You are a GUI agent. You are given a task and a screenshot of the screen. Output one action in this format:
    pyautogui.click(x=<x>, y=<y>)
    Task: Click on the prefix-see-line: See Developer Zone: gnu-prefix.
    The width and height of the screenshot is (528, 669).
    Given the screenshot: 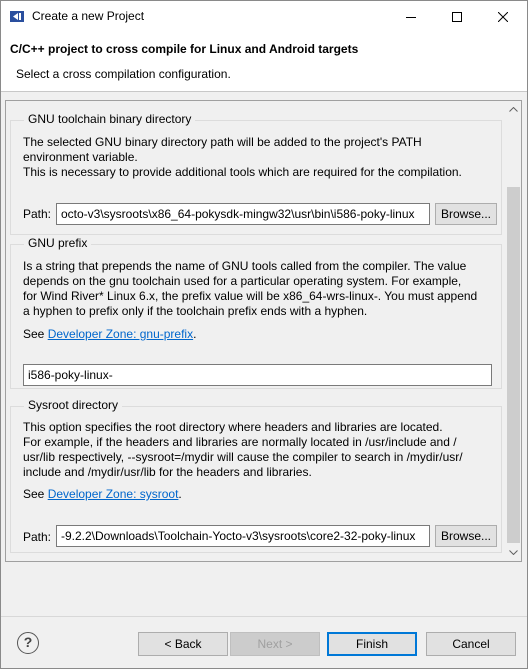 What is the action you would take?
    pyautogui.click(x=109, y=334)
    